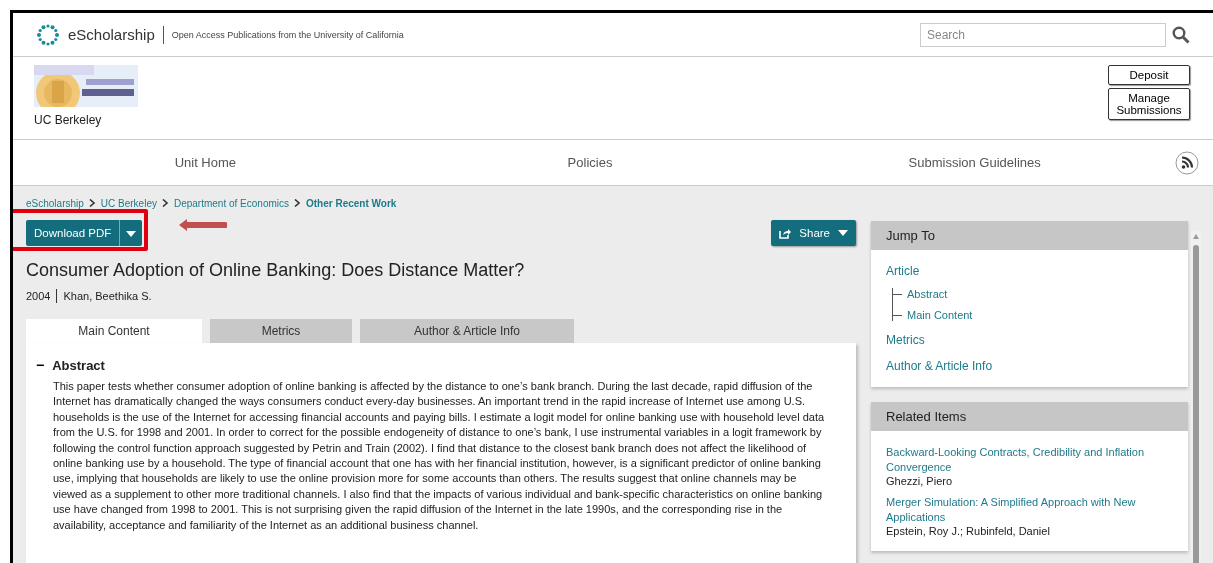 The height and width of the screenshot is (563, 1213). Describe the element at coordinates (38, 296) in the screenshot. I see `article-year: 2004` at that location.